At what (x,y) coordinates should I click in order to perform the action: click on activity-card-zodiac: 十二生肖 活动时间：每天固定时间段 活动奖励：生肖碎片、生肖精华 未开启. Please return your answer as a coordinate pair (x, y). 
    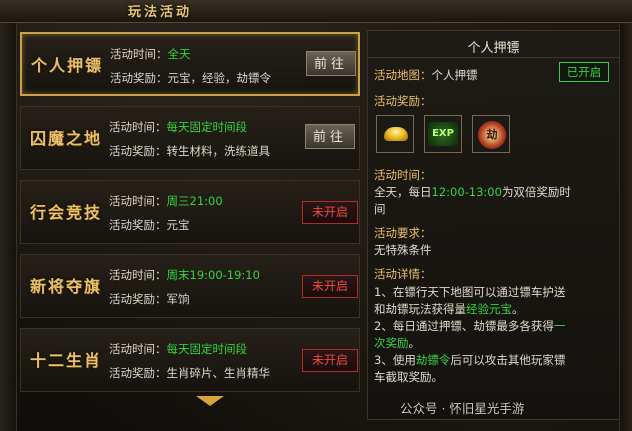
    Looking at the image, I should click on (190, 360).